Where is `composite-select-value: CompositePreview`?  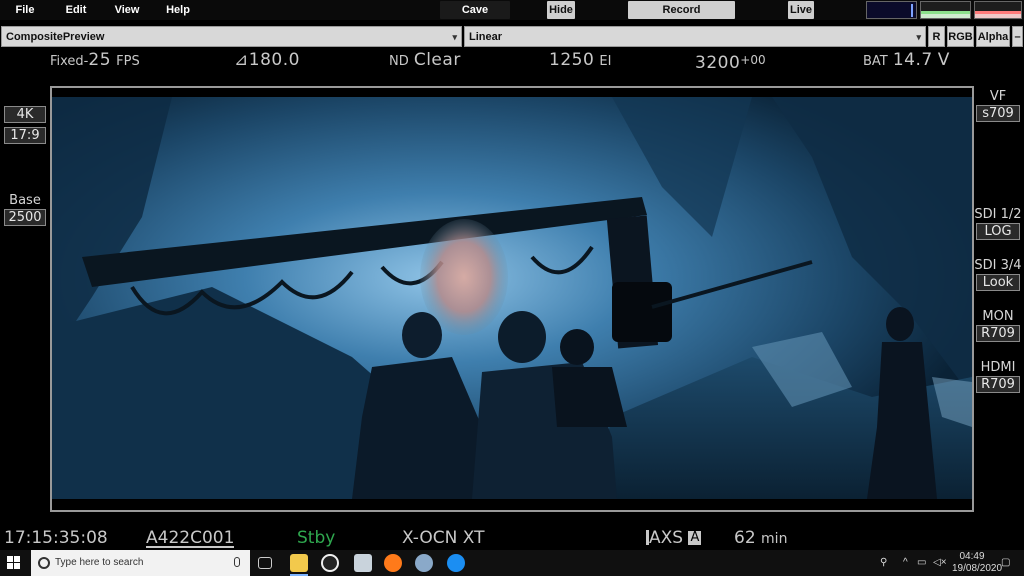
composite-select-value: CompositePreview is located at coordinates (55, 37).